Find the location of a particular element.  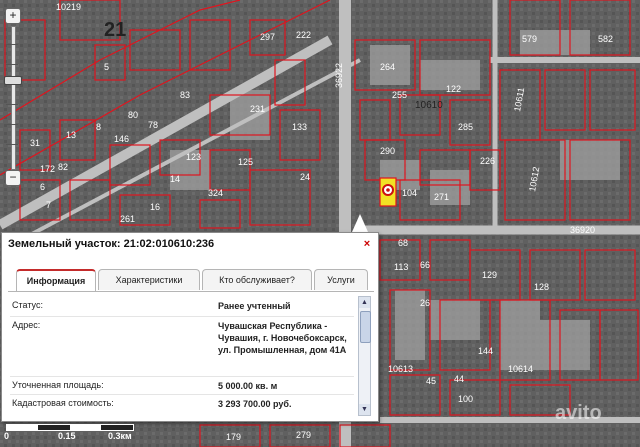

quarter-label: 10610 is located at coordinates (429, 105).